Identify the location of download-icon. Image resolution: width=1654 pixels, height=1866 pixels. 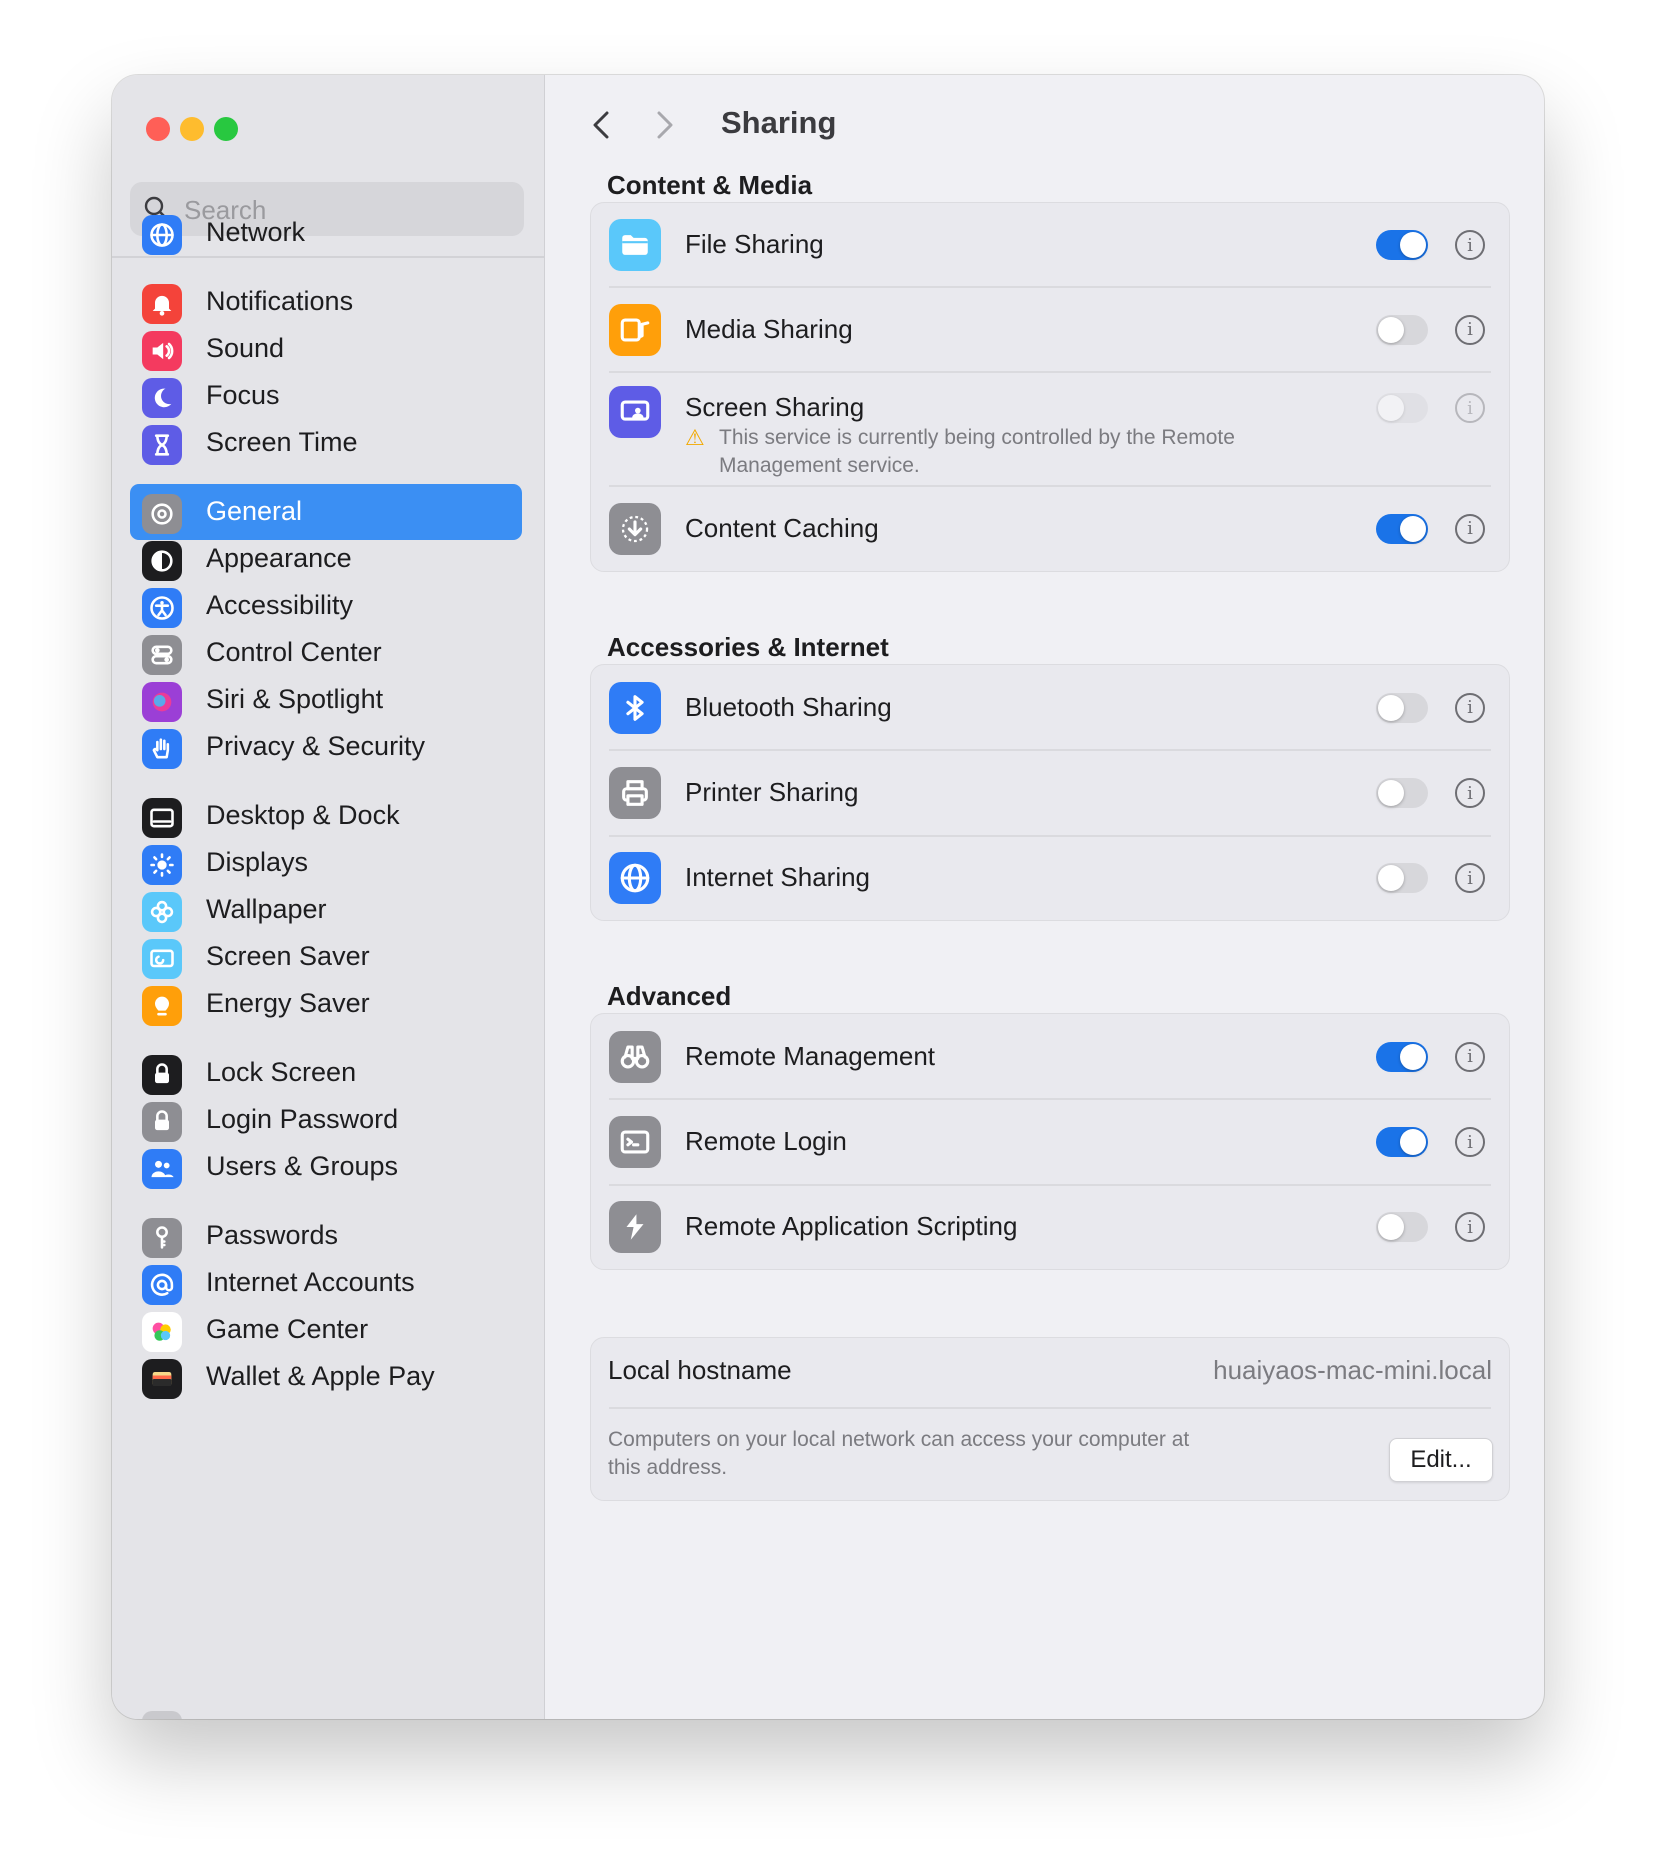
(635, 528).